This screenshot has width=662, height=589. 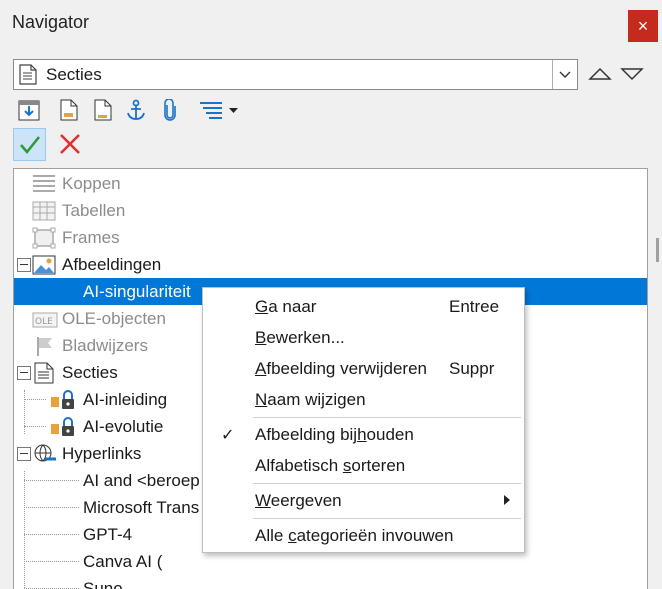 I want to click on menu-item-collapse-all: Alle categorieën invouwen, so click(x=363, y=536).